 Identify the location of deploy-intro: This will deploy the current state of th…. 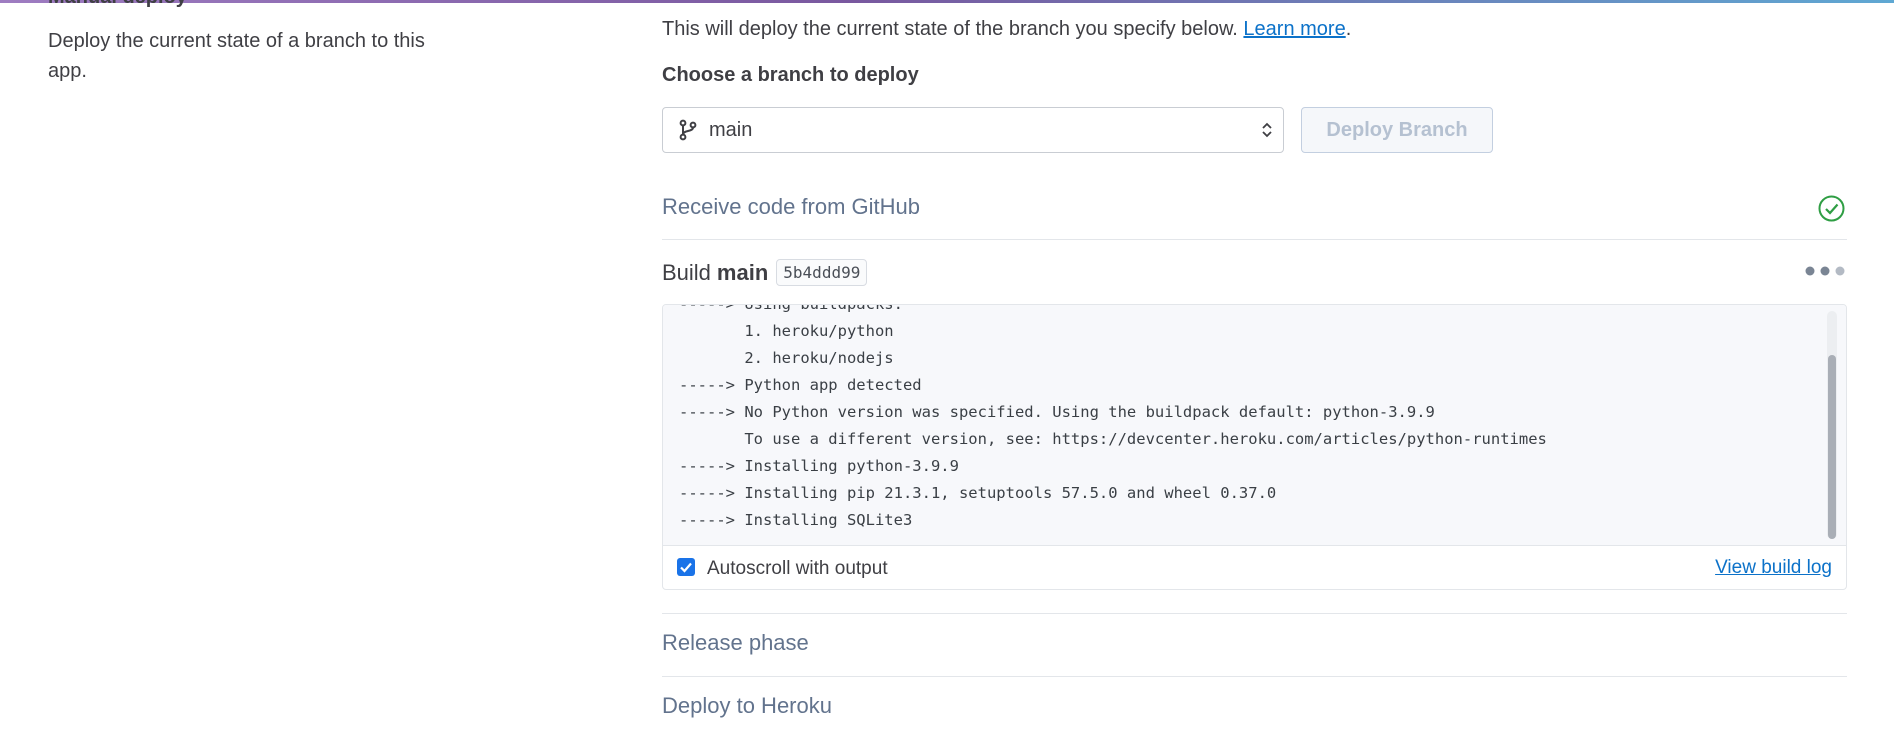
(1006, 29).